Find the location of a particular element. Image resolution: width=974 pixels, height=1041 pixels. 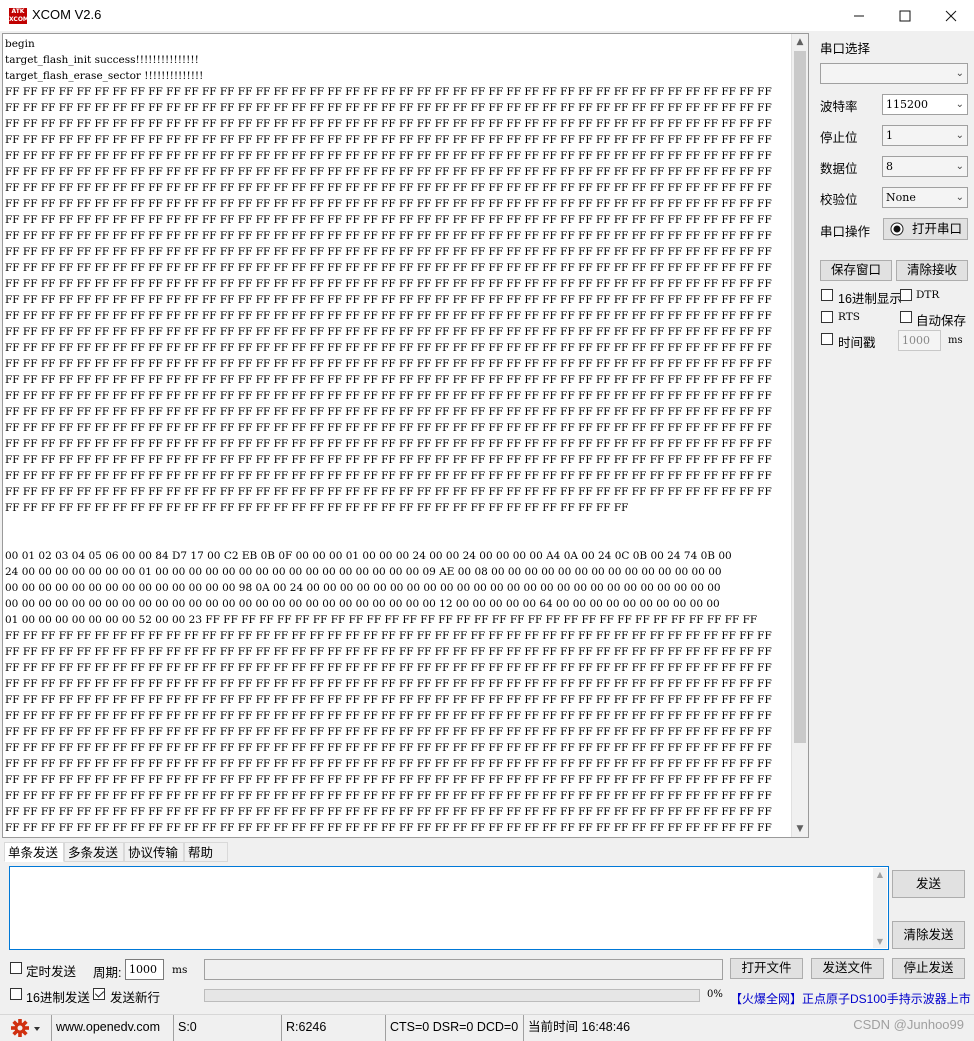

settings-menu is located at coordinates (26, 1028).